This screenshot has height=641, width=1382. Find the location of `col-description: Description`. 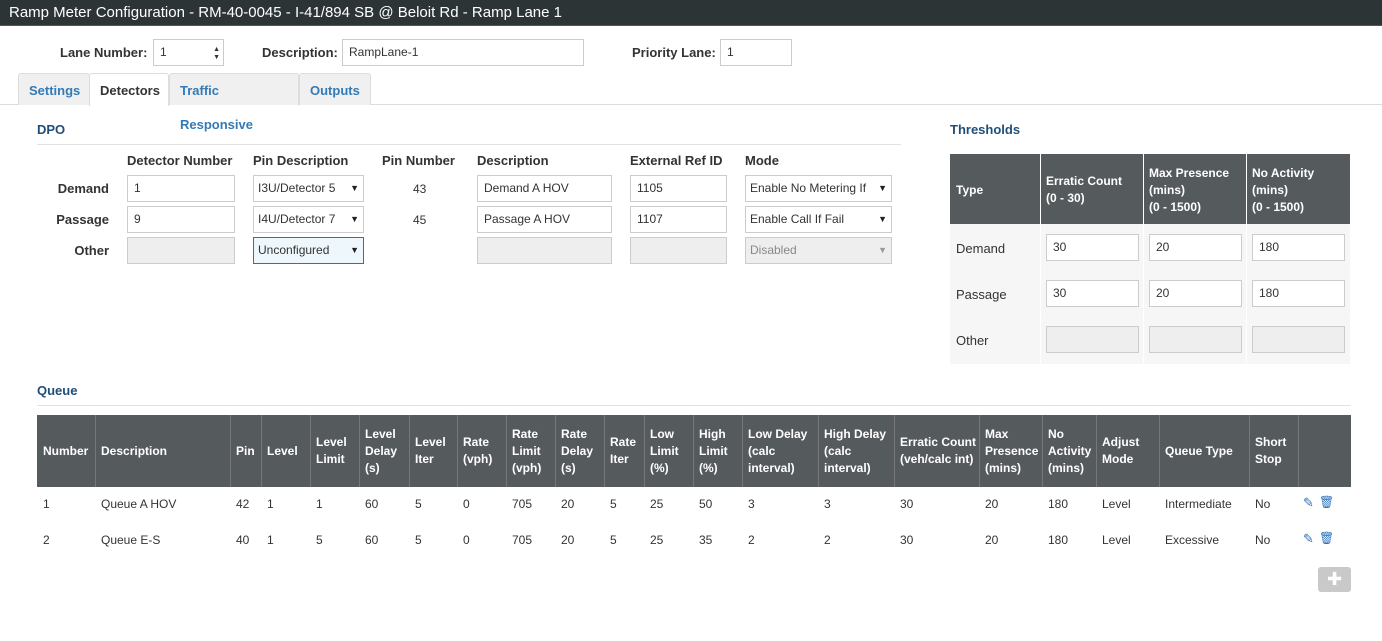

col-description: Description is located at coordinates (513, 160).